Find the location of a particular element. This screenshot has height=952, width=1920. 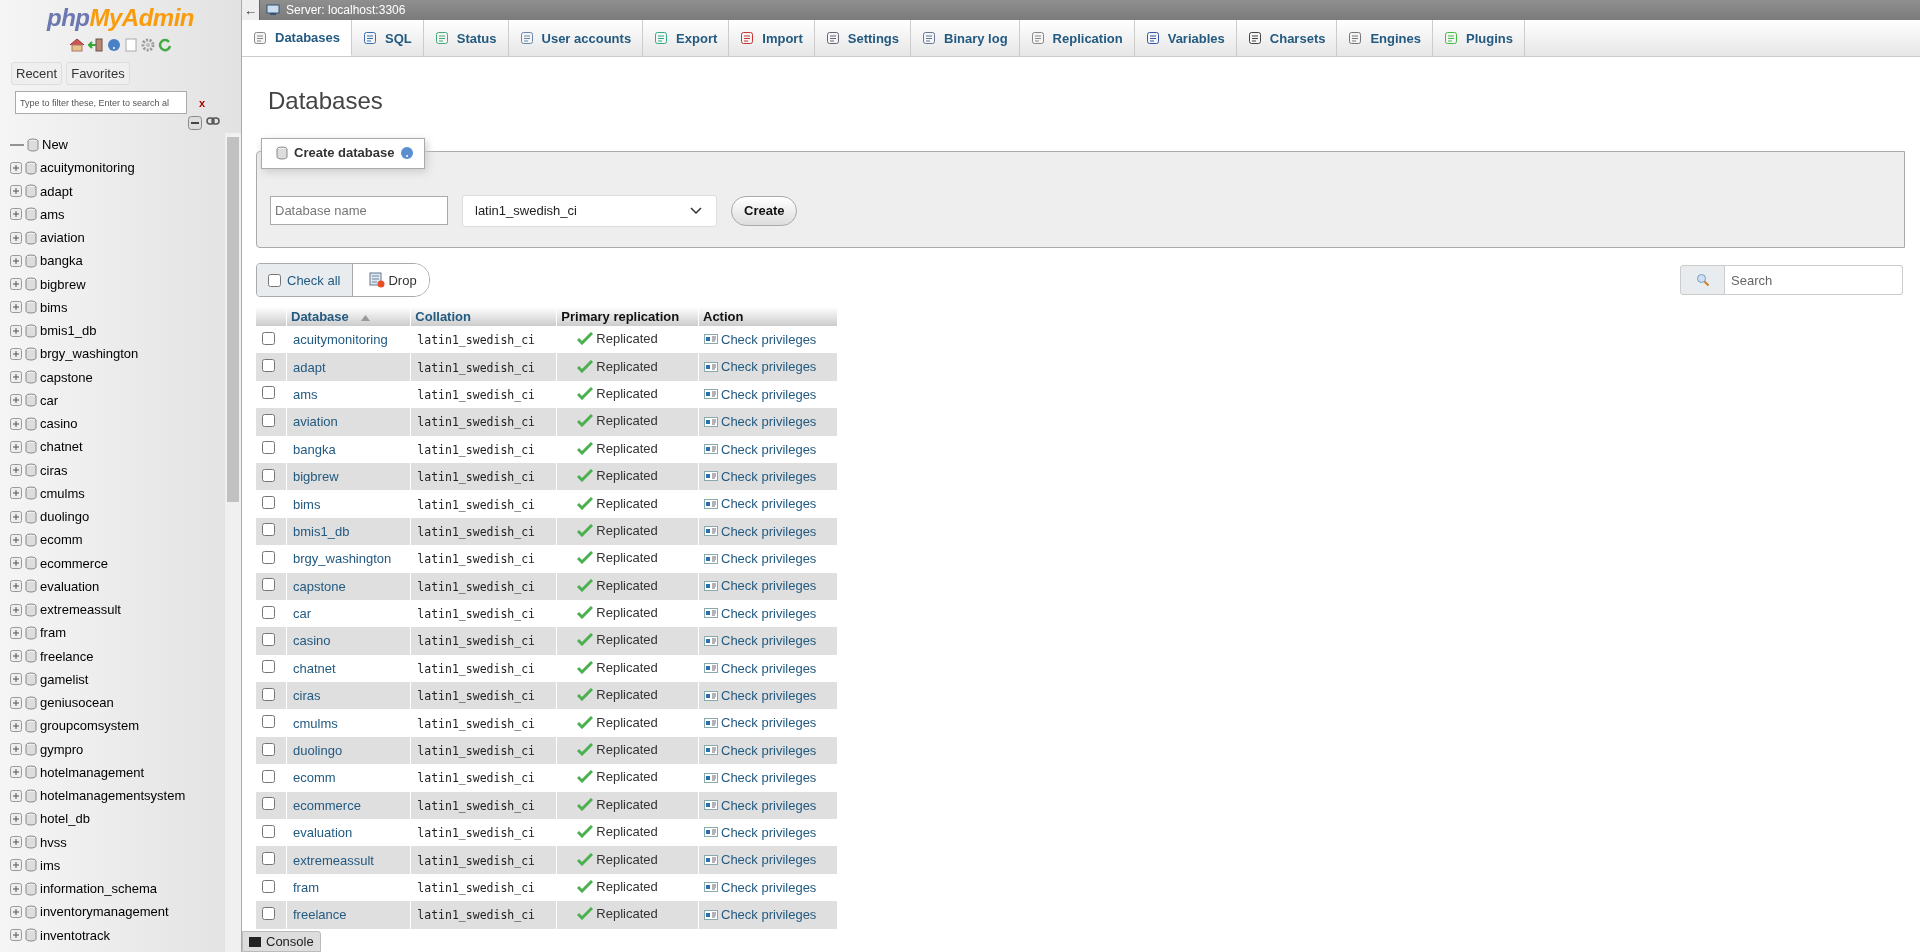

server-title: Server: localhost:3306 is located at coordinates (346, 10).